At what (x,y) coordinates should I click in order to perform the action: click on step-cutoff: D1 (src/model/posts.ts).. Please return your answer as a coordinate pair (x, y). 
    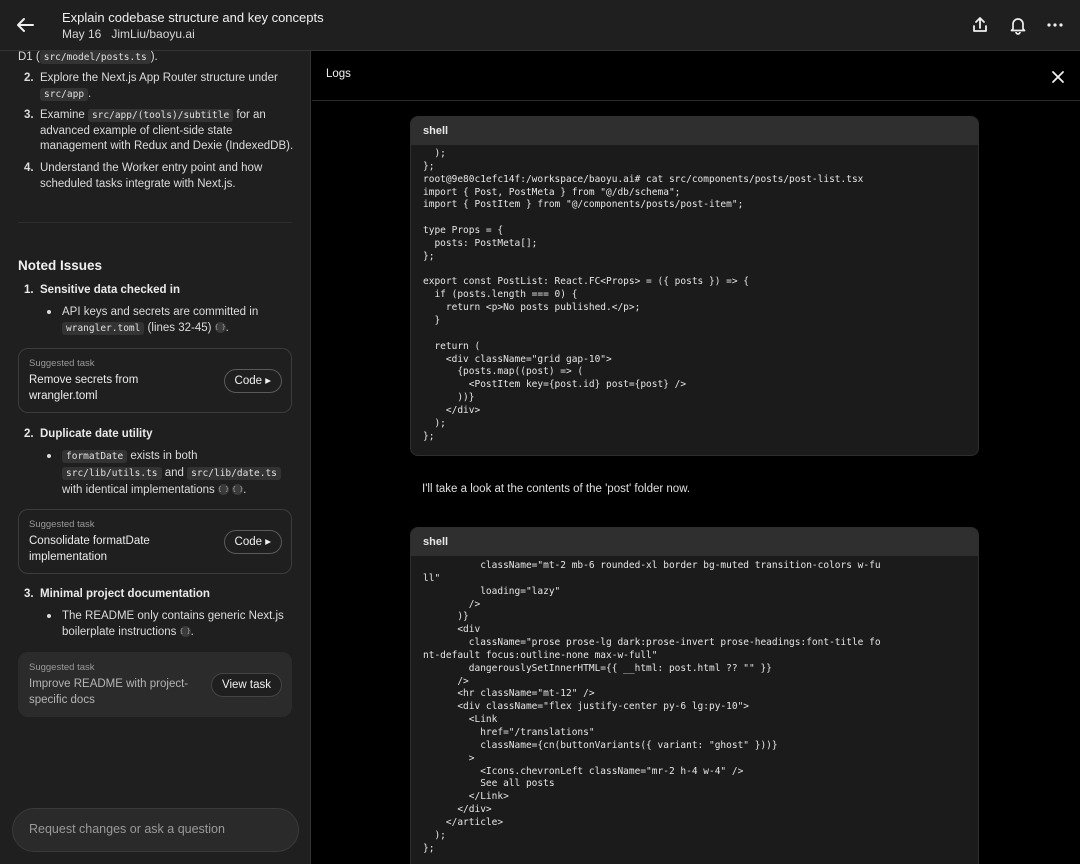
    Looking at the image, I should click on (88, 57).